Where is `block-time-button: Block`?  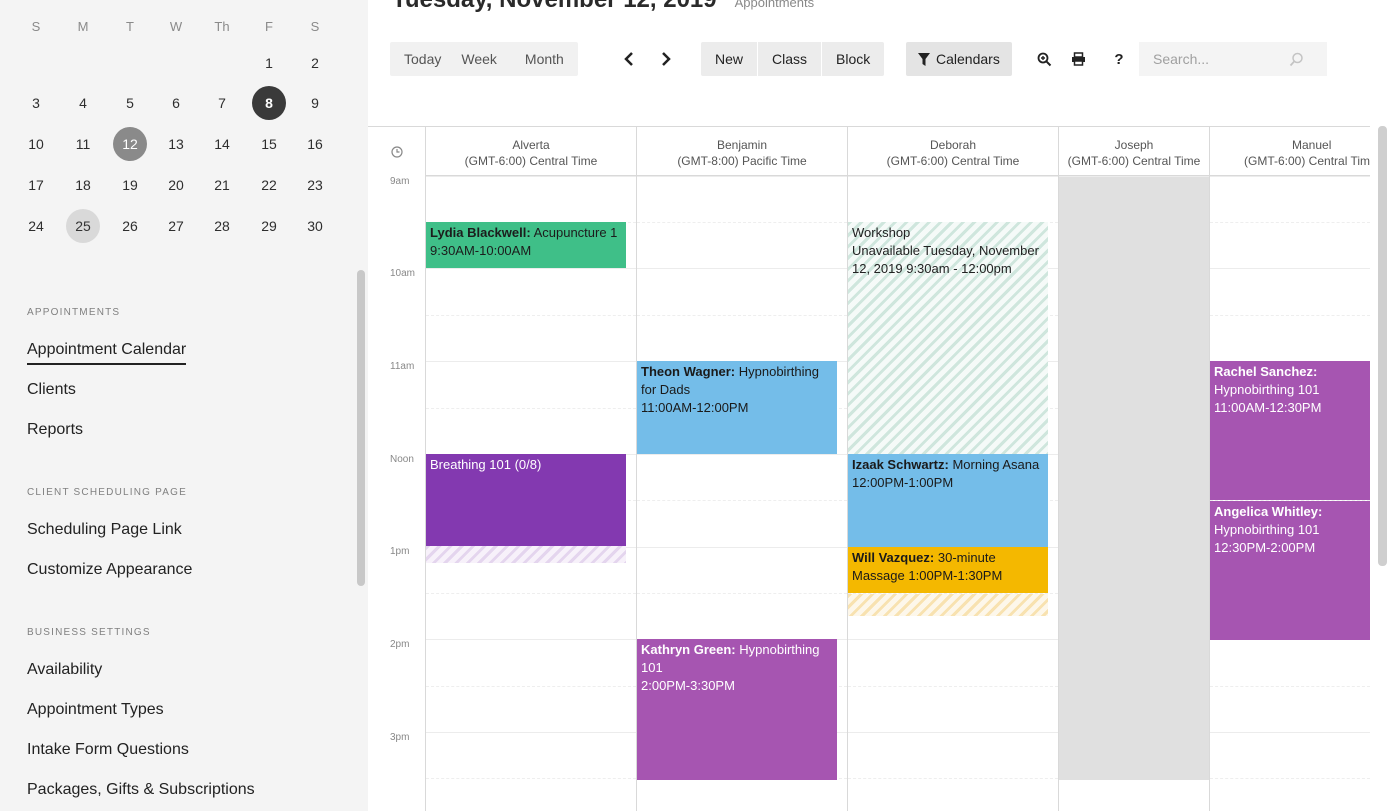 block-time-button: Block is located at coordinates (852, 59).